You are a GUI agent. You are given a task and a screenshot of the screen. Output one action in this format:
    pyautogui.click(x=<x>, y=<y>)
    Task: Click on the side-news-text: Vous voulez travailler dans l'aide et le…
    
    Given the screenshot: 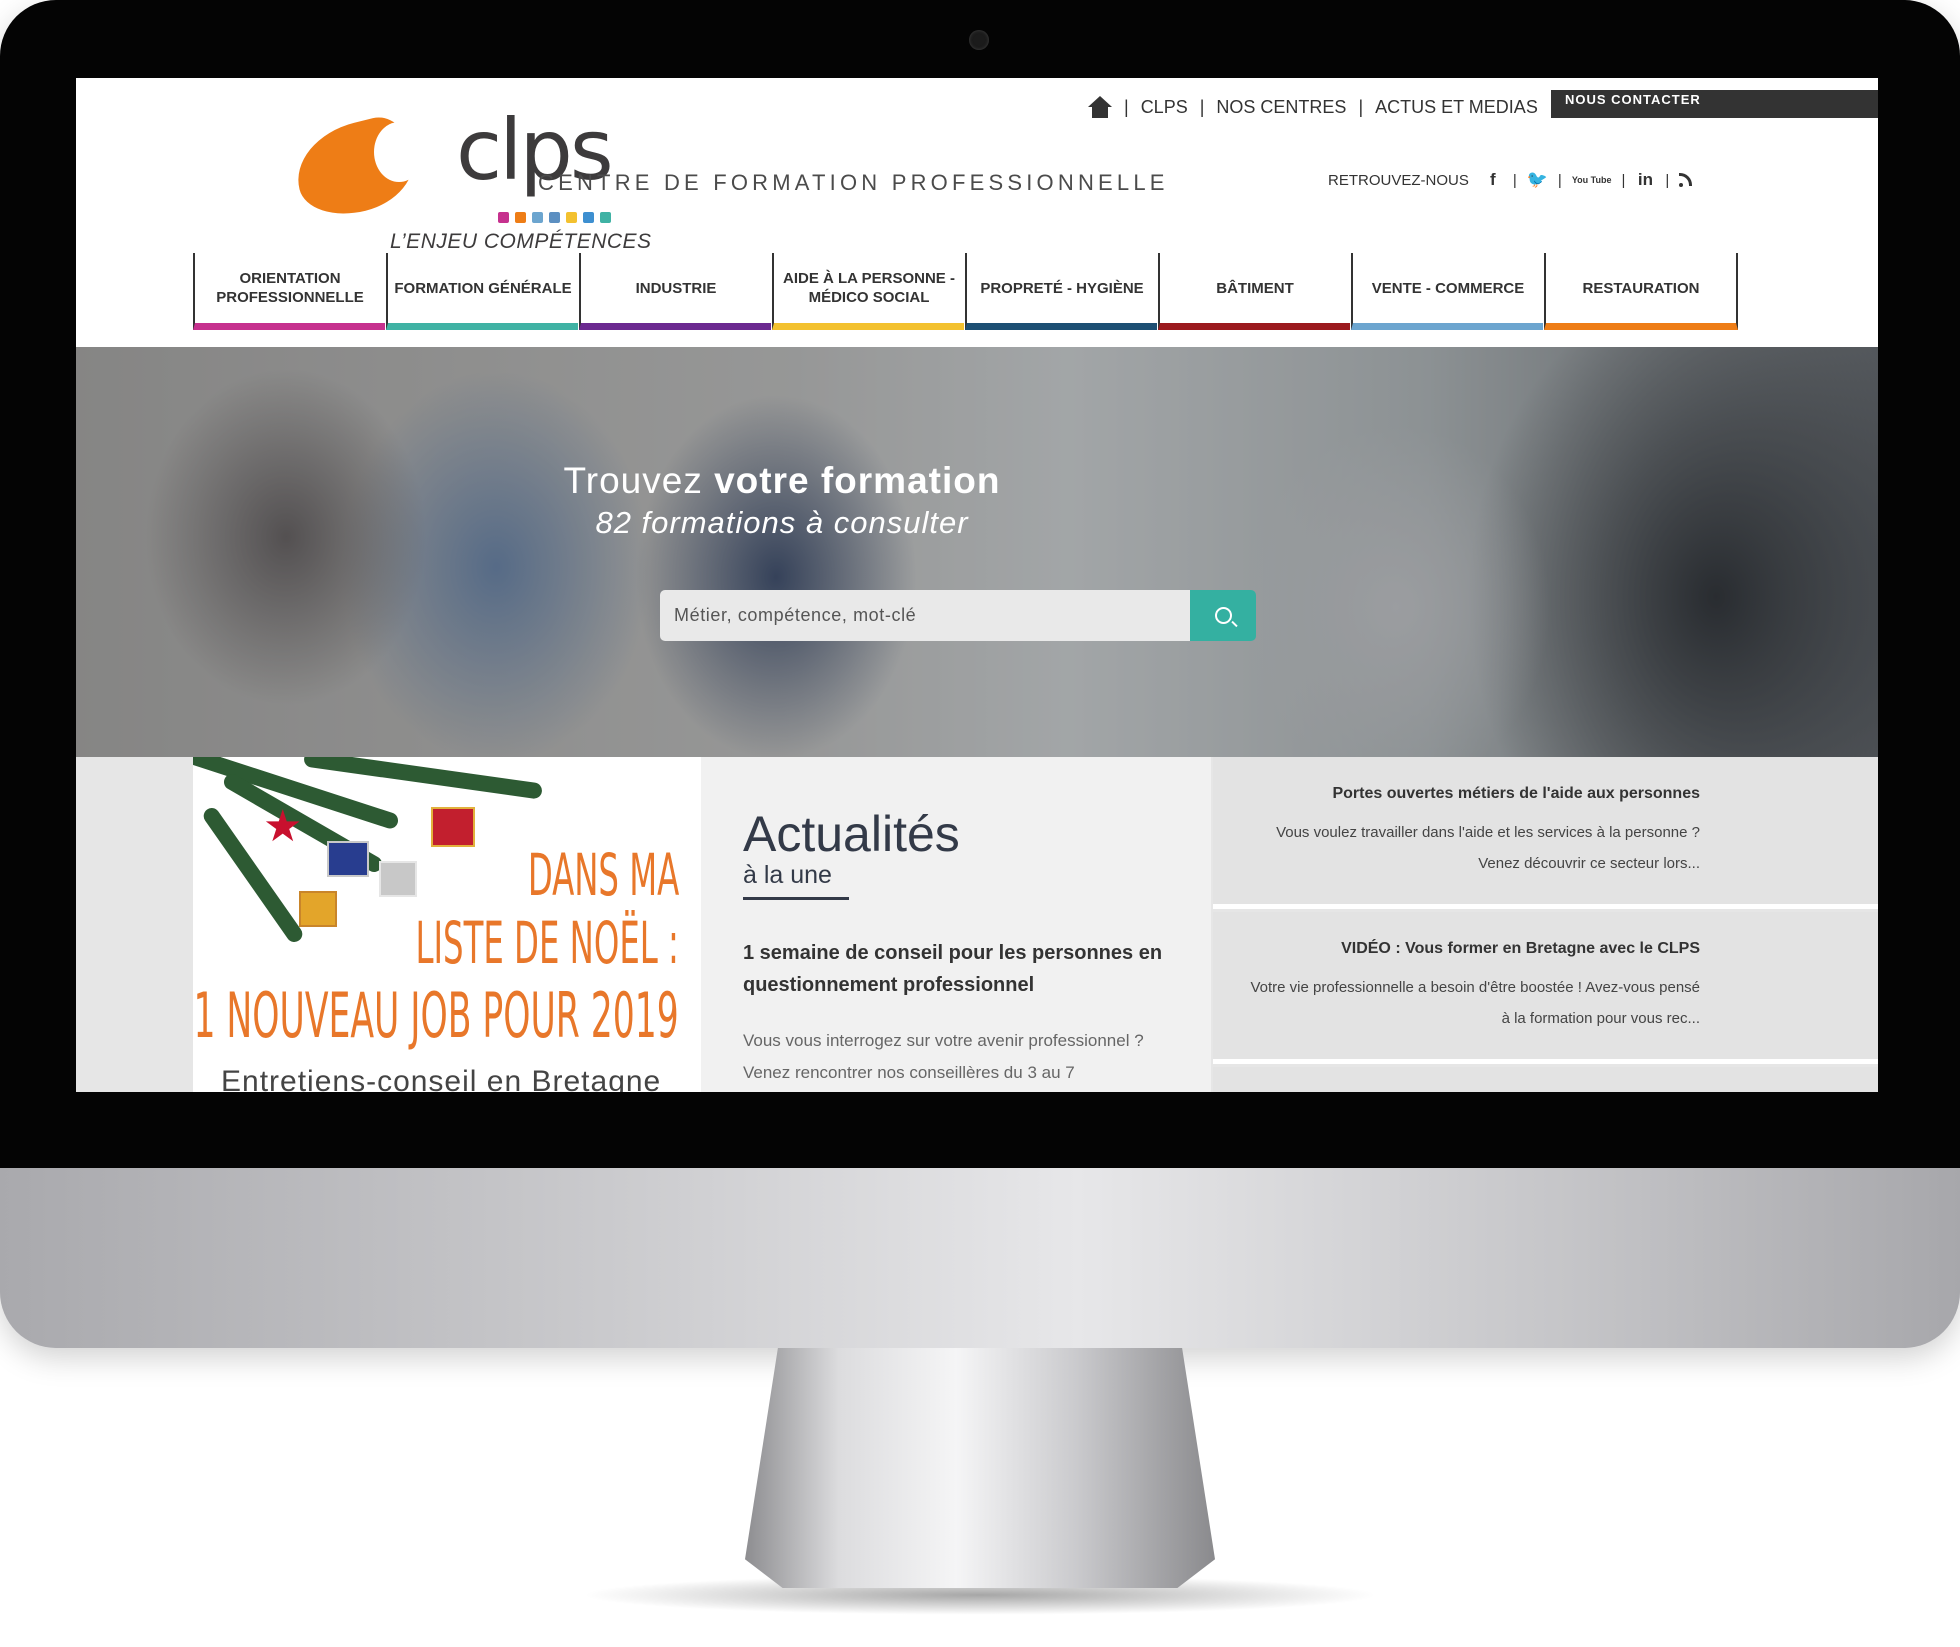 What is the action you would take?
    pyautogui.click(x=1488, y=848)
    